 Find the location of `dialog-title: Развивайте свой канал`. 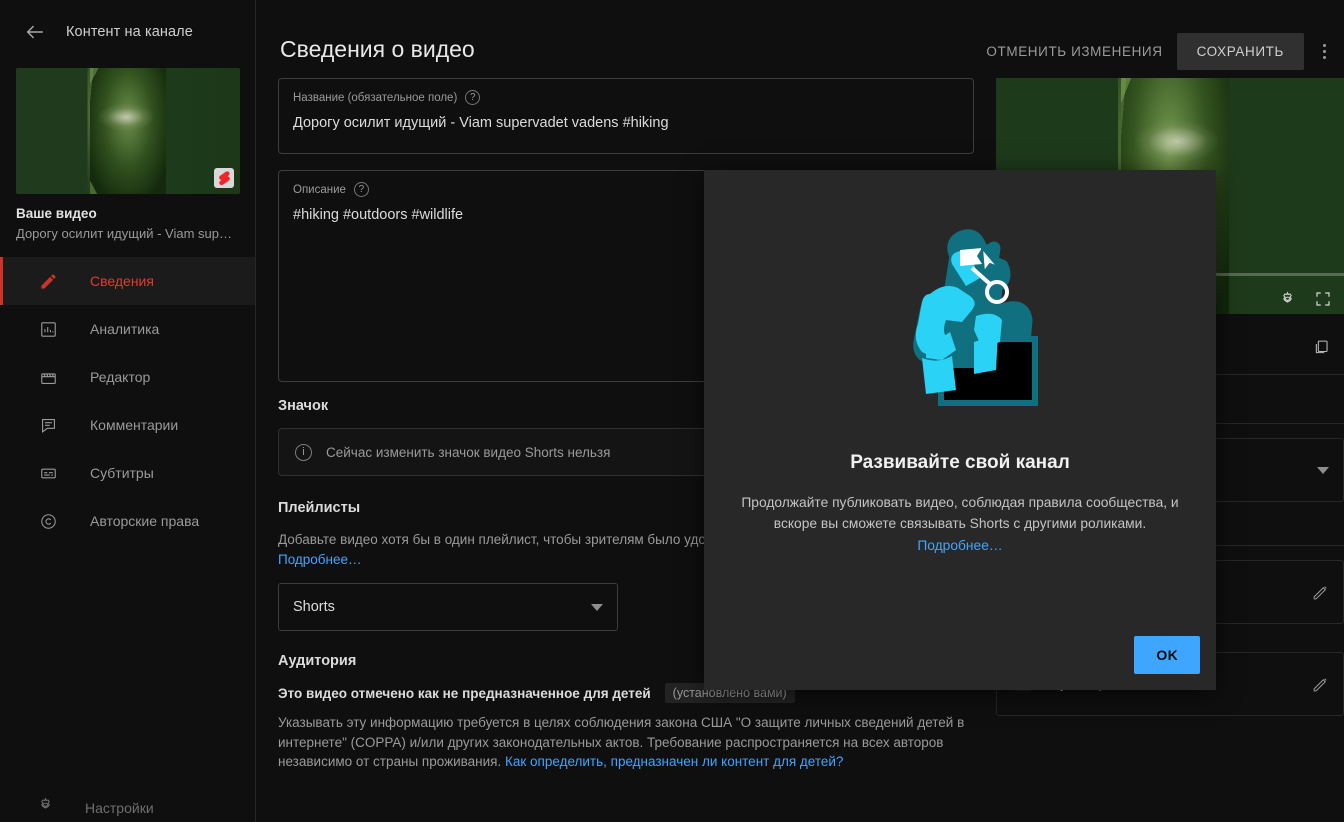

dialog-title: Развивайте свой канал is located at coordinates (960, 462).